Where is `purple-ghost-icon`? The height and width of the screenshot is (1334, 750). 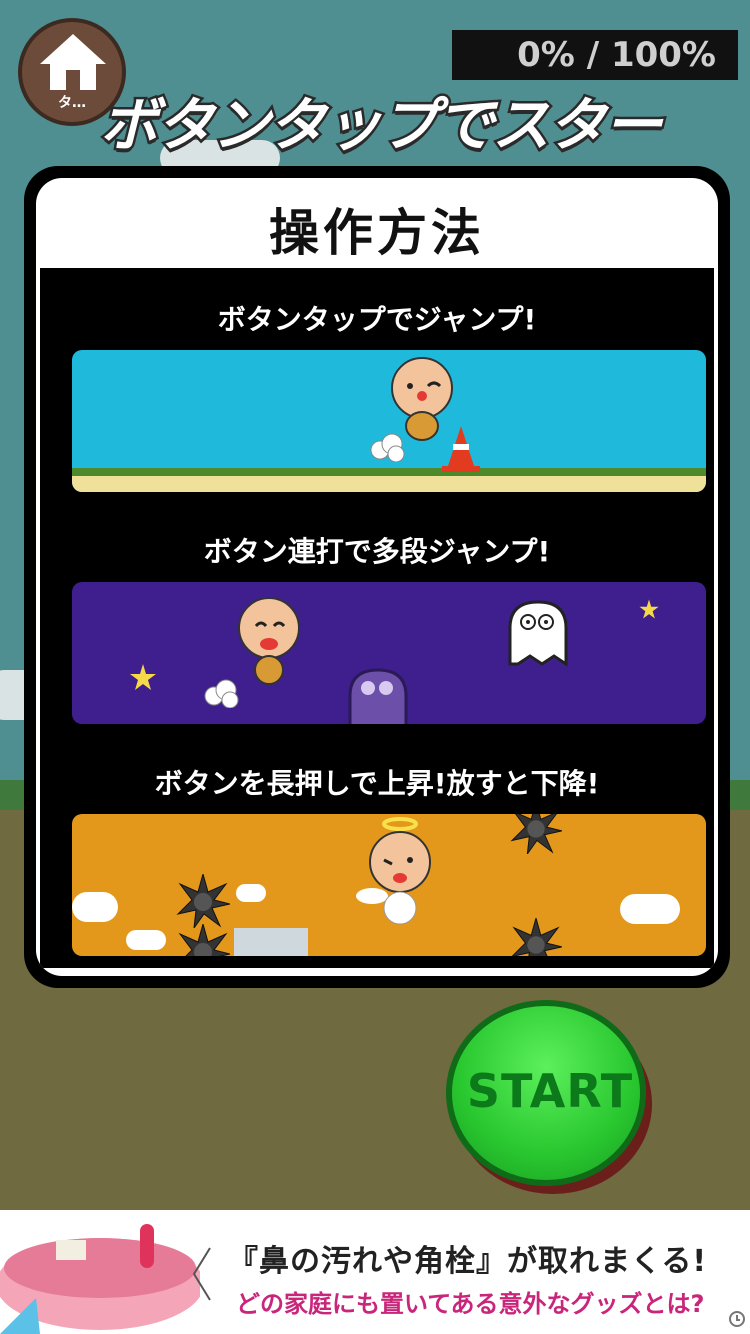
purple-ghost-icon is located at coordinates (378, 696).